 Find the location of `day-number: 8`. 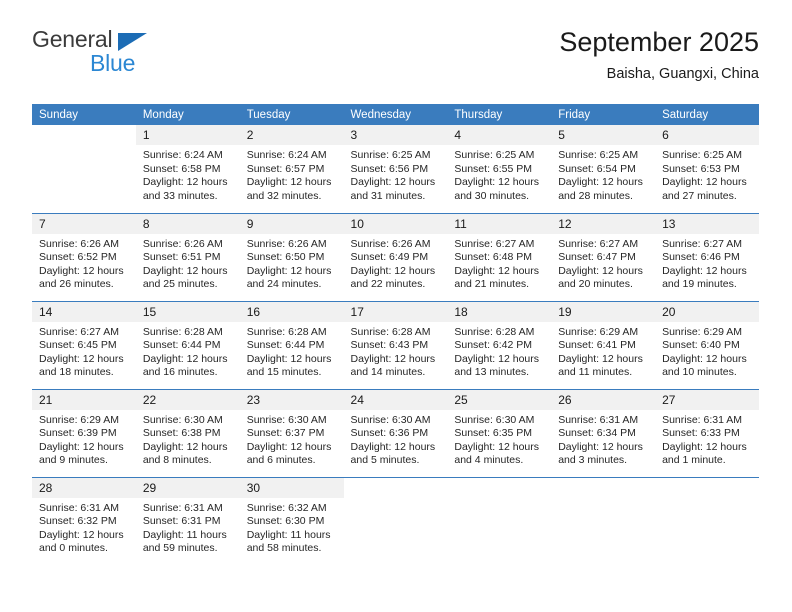

day-number: 8 is located at coordinates (187, 223).